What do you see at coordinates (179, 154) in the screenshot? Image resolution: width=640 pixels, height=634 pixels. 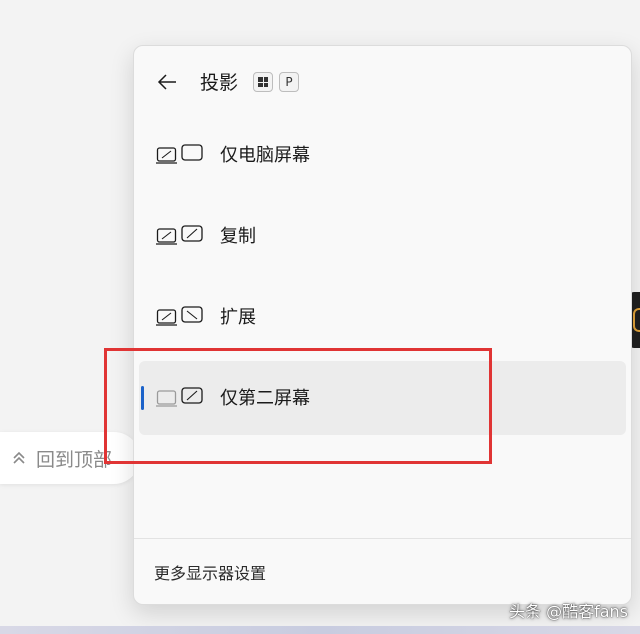 I see `pc-screen-only-icon` at bounding box center [179, 154].